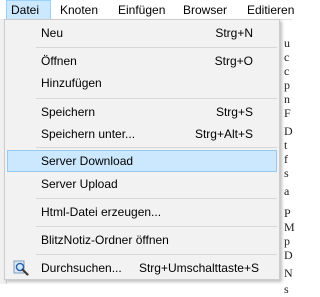  Describe the element at coordinates (286, 145) in the screenshot. I see `background-text-fragment: t` at that location.